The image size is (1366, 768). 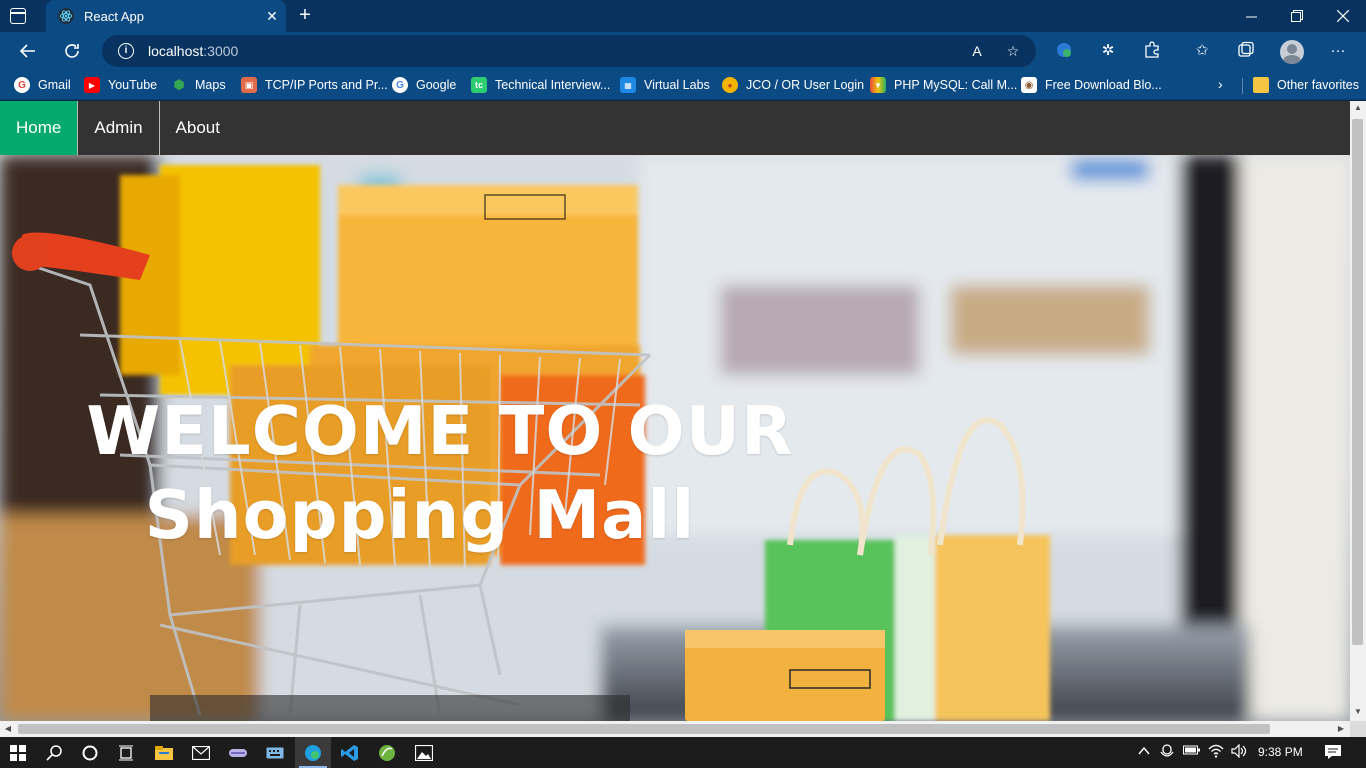 I want to click on tray-overflow-chevron-icon, so click(x=1144, y=751).